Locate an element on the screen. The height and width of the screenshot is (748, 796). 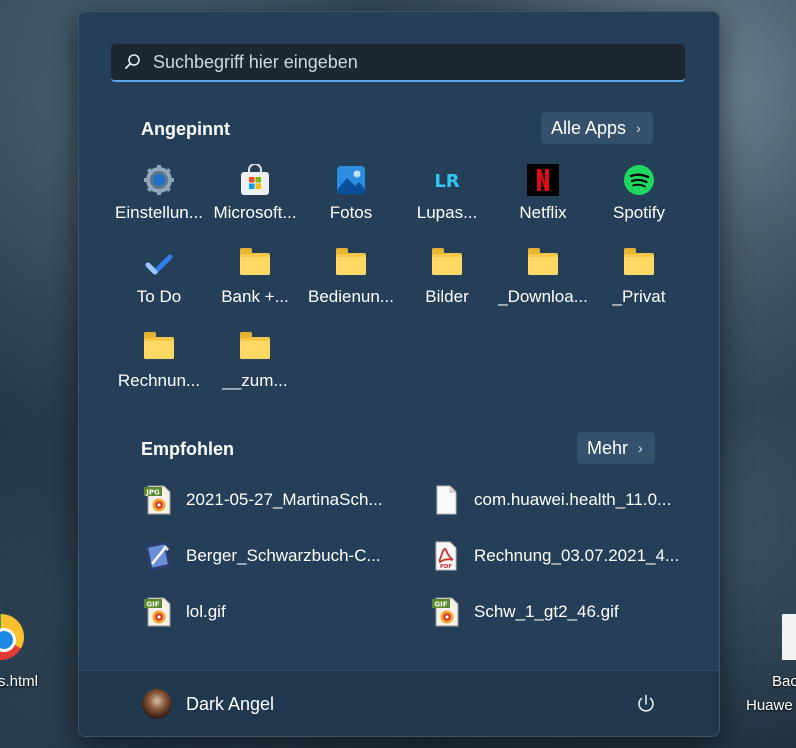
search-icon is located at coordinates (133, 62).